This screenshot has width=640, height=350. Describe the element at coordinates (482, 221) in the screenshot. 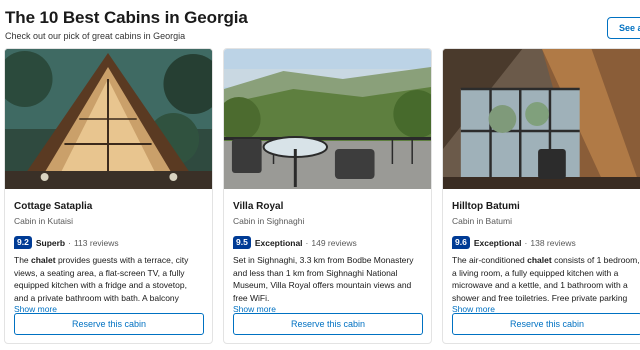

I see `cabin-location: Cabin in Batumi` at that location.